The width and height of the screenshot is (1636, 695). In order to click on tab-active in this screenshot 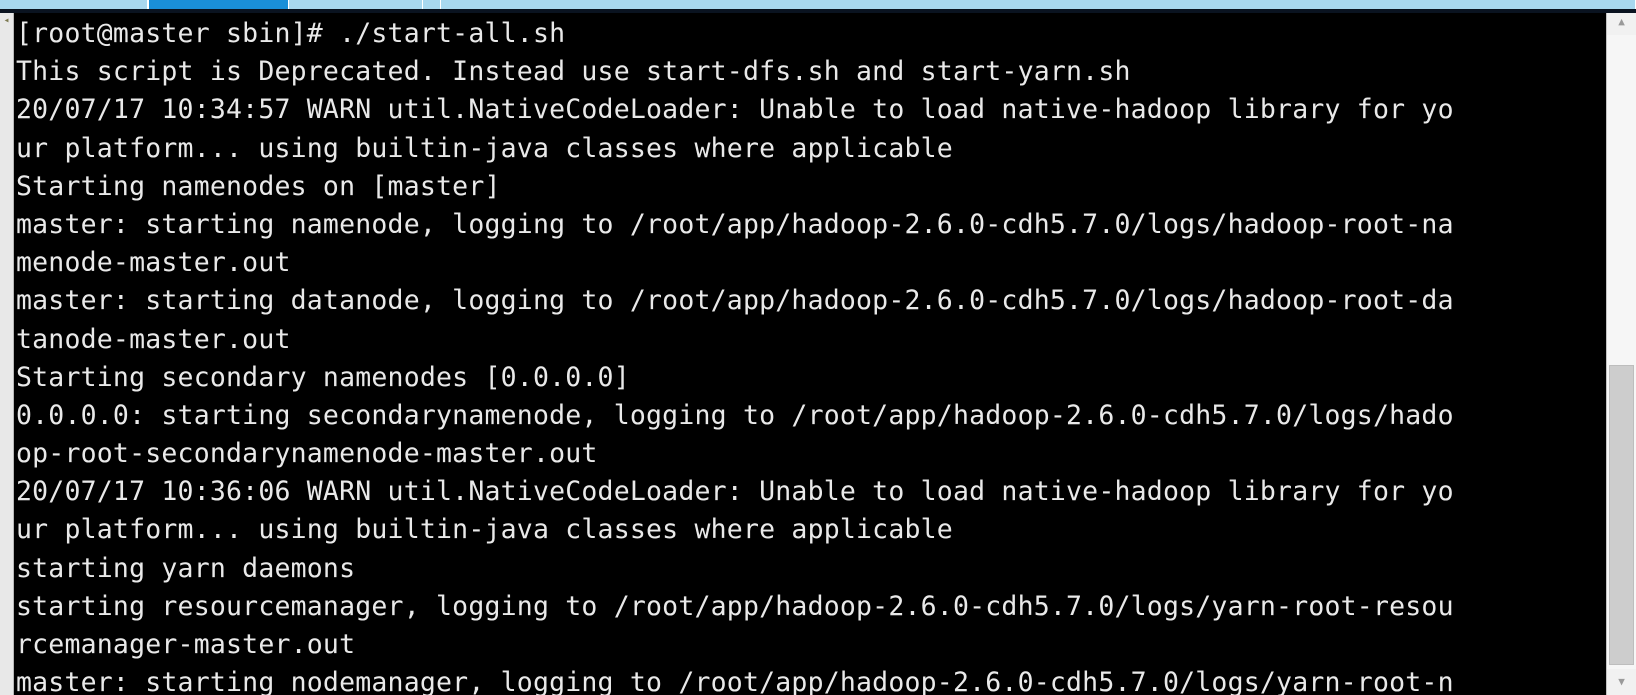, I will do `click(218, 4)`.